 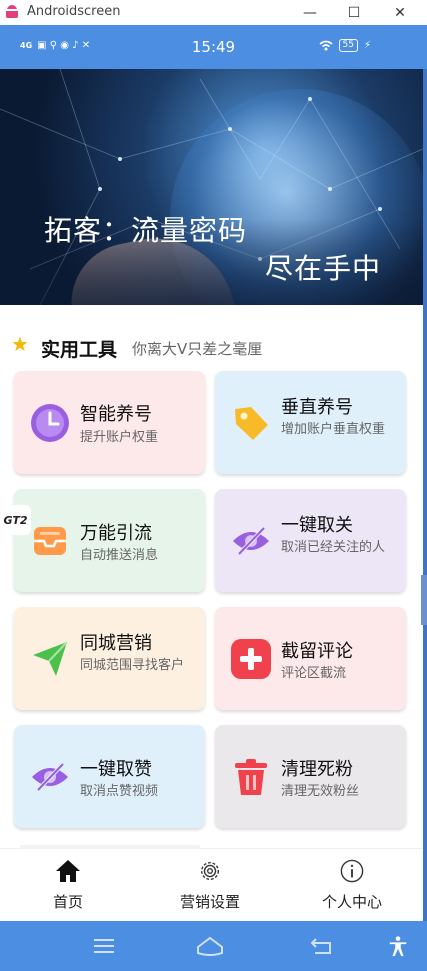 I want to click on card-unlike: 一键取赞 取消点赞视频, so click(x=109, y=776).